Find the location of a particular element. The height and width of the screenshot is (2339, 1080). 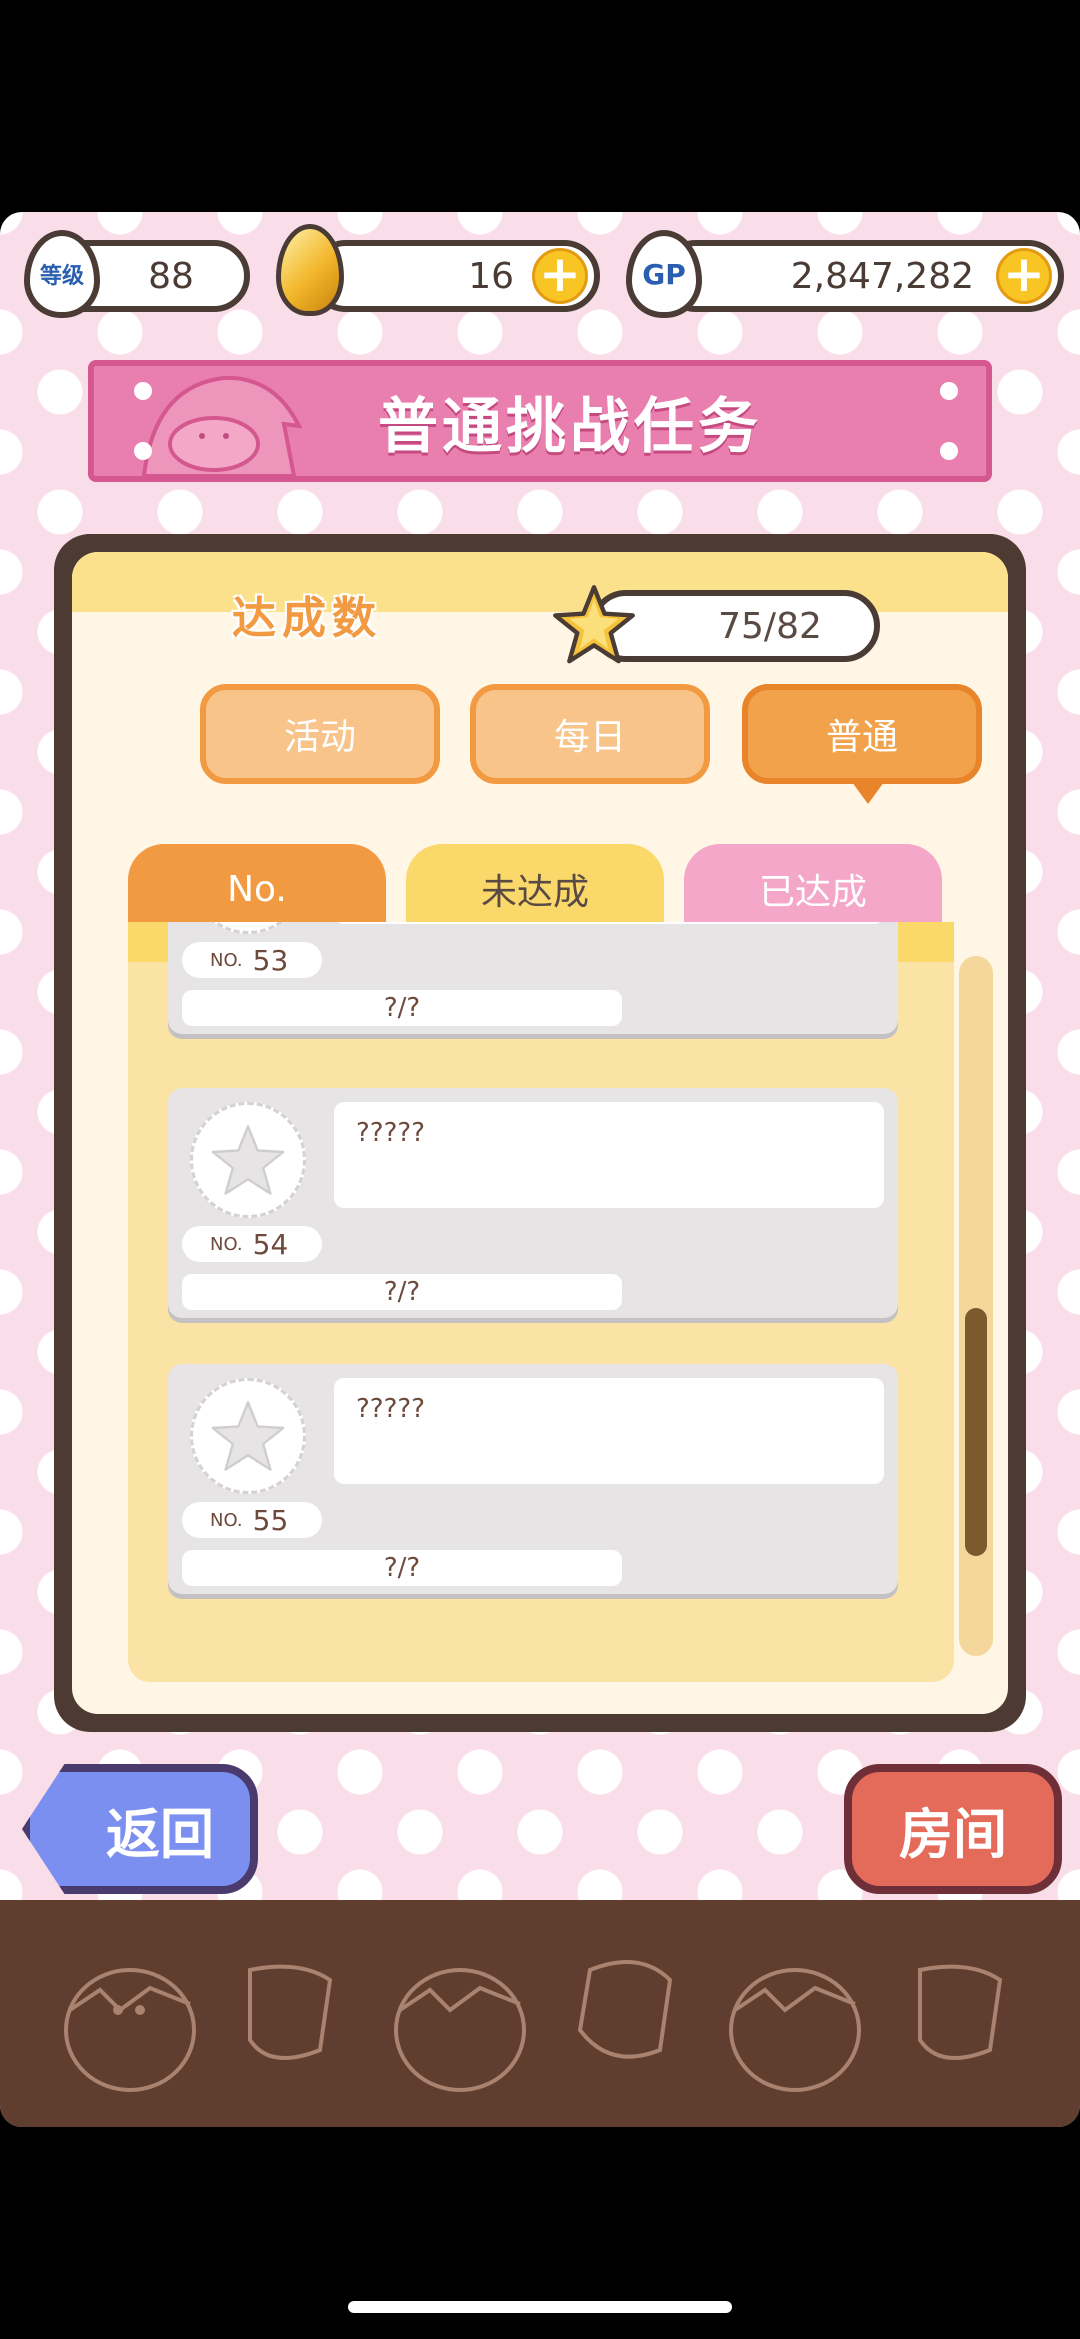

title-banner: 普通挑战任务 is located at coordinates (540, 421).